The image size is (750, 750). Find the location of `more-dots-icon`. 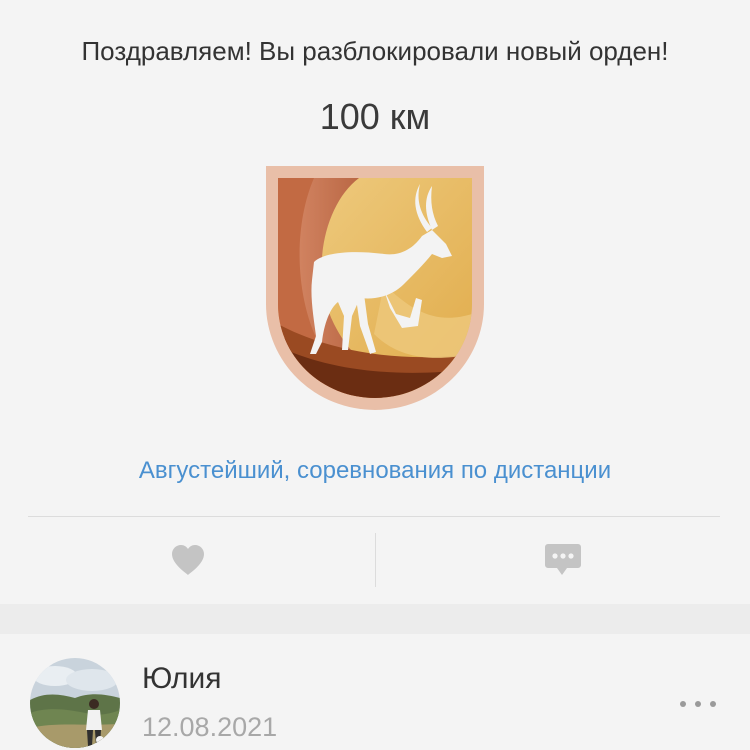

more-dots-icon is located at coordinates (698, 704).